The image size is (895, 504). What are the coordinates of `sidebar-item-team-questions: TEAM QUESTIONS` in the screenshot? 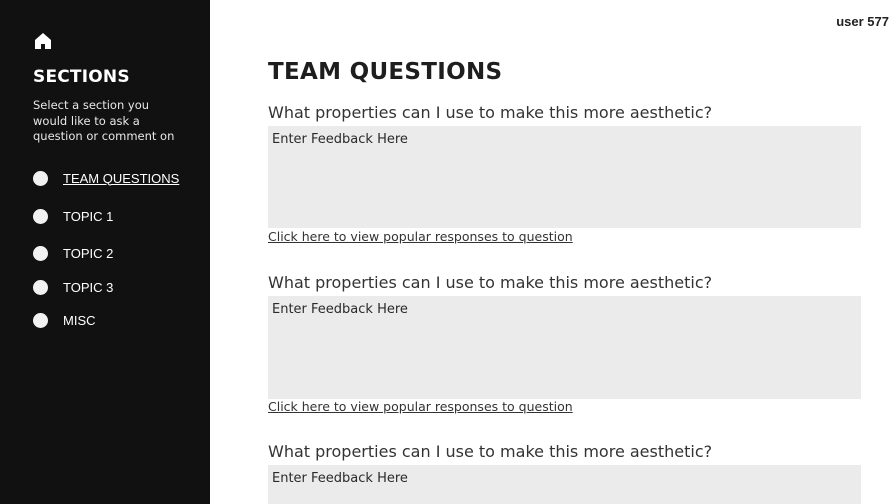 It's located at (106, 178).